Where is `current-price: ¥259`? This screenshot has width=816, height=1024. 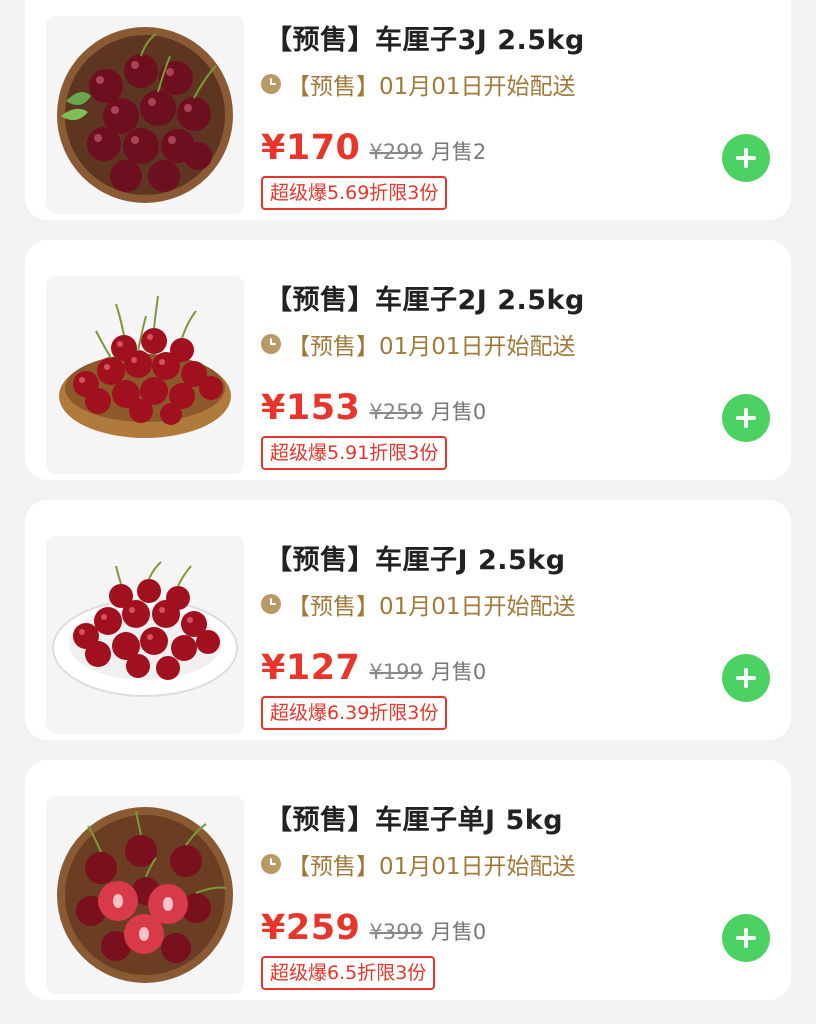 current-price: ¥259 is located at coordinates (311, 928).